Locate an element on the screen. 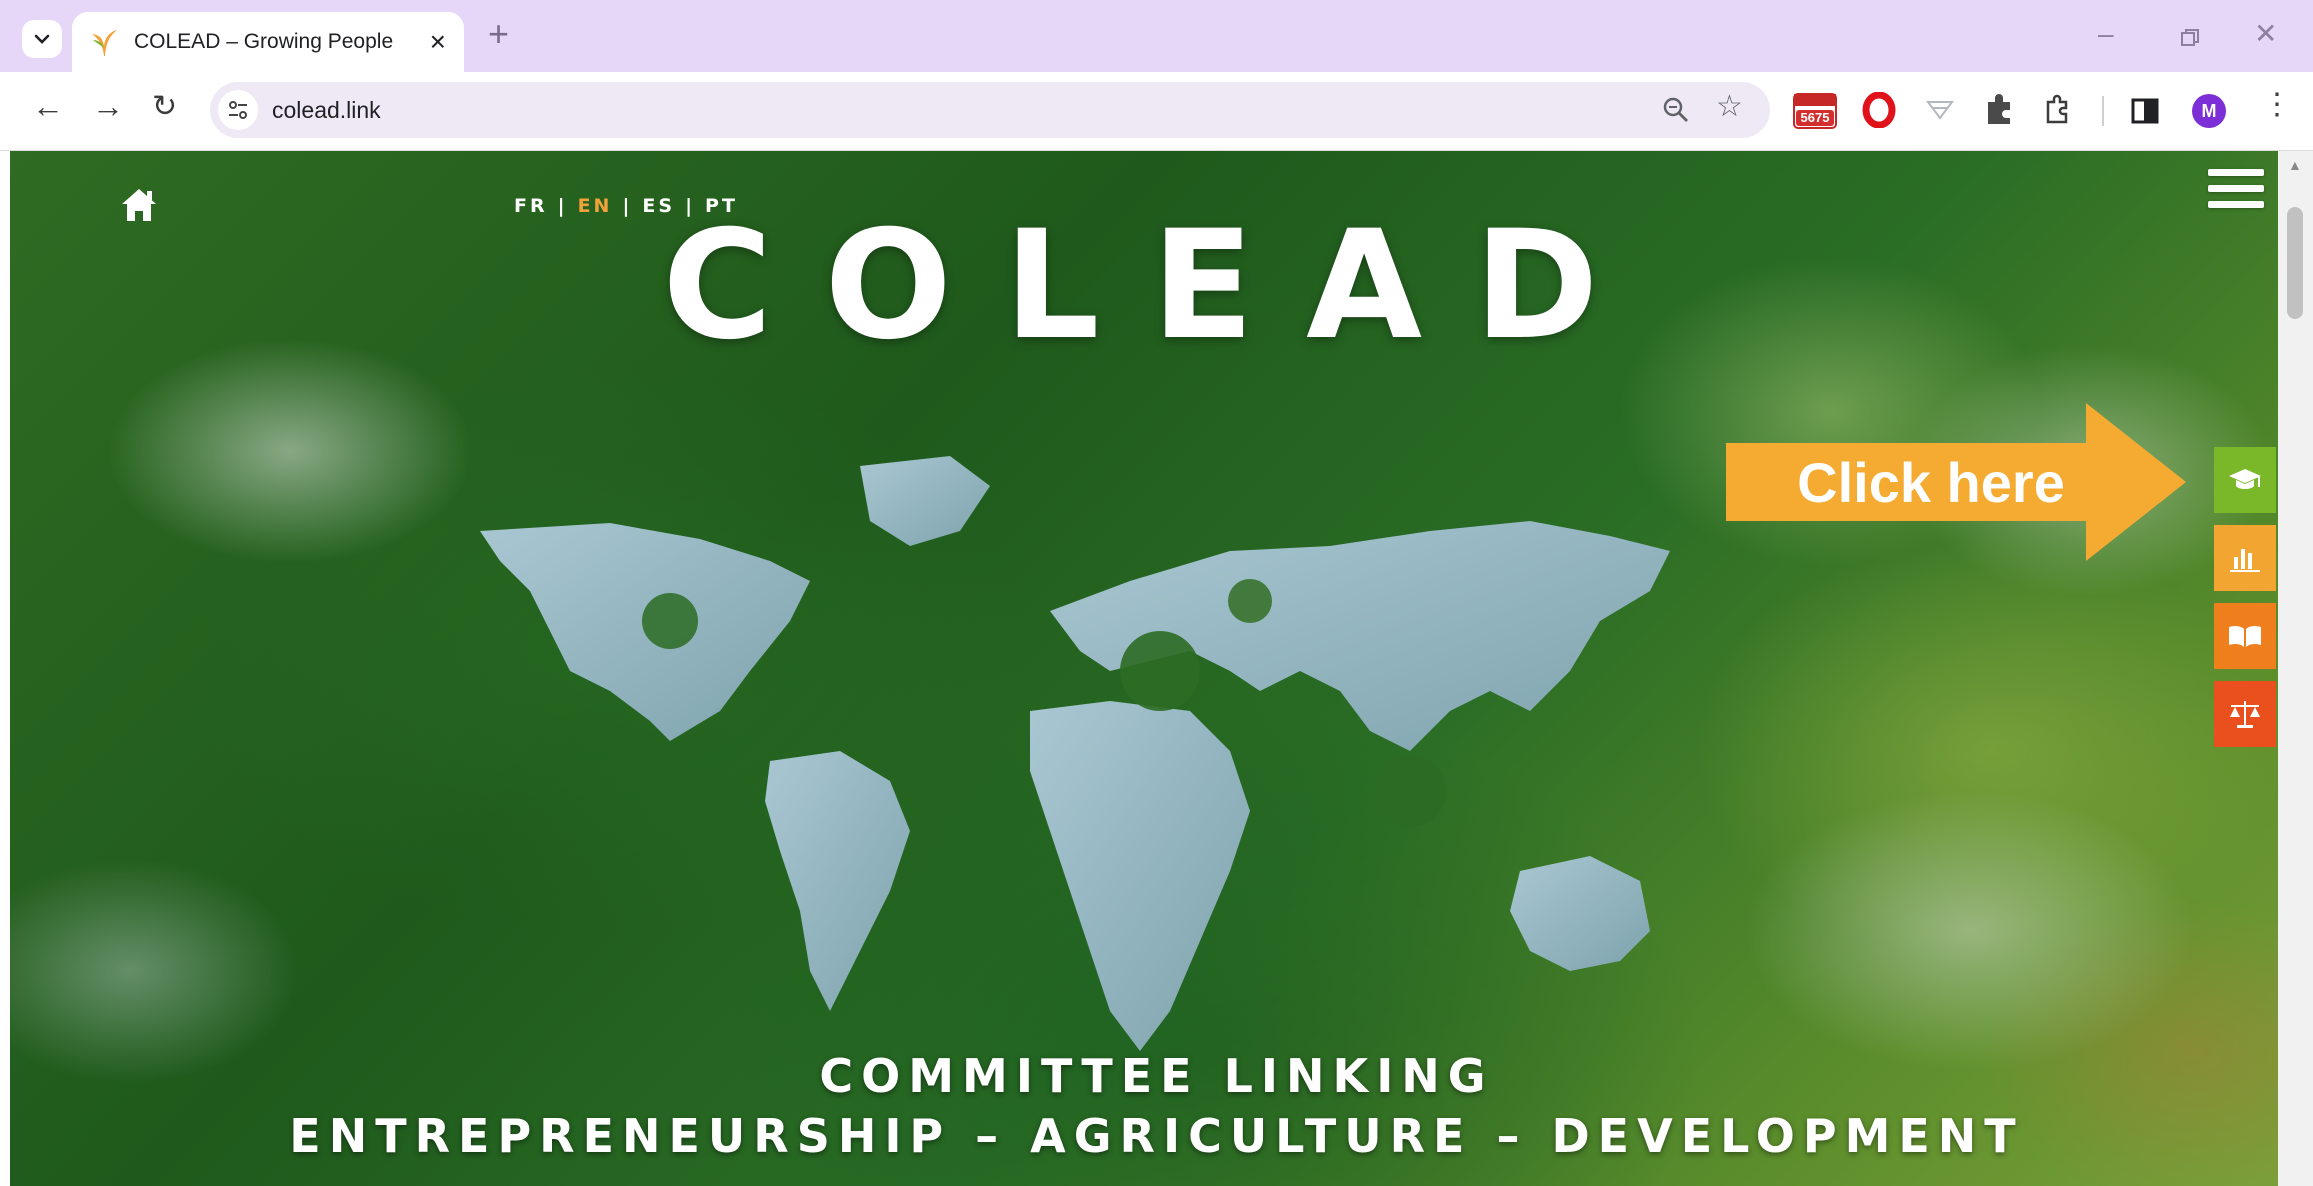  scroll-thumb is located at coordinates (2295, 263).